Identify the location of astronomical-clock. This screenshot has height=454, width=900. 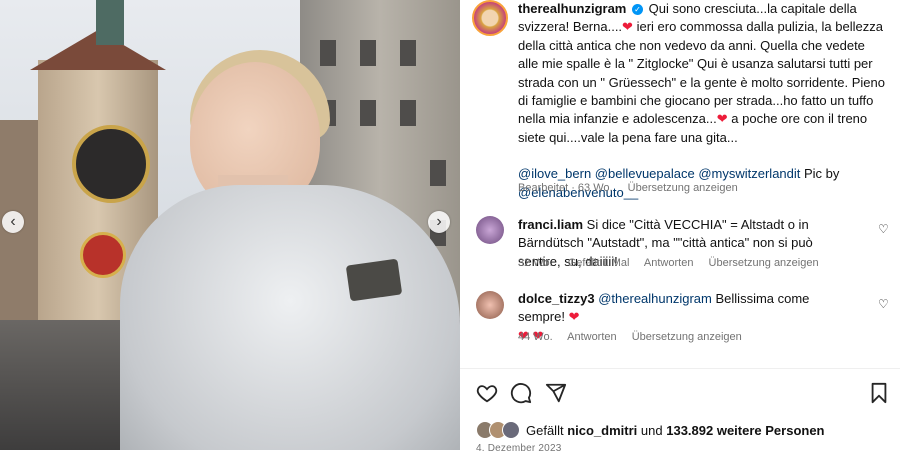
(103, 255).